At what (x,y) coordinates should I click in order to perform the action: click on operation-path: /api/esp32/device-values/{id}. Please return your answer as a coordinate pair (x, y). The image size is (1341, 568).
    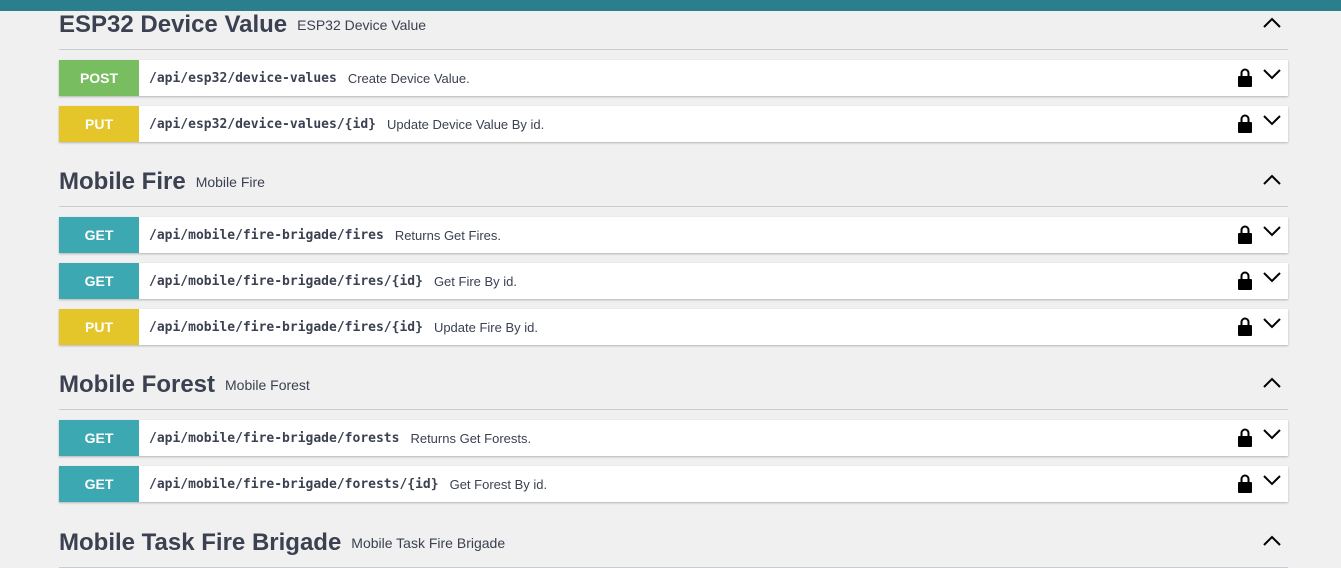
    Looking at the image, I should click on (262, 124).